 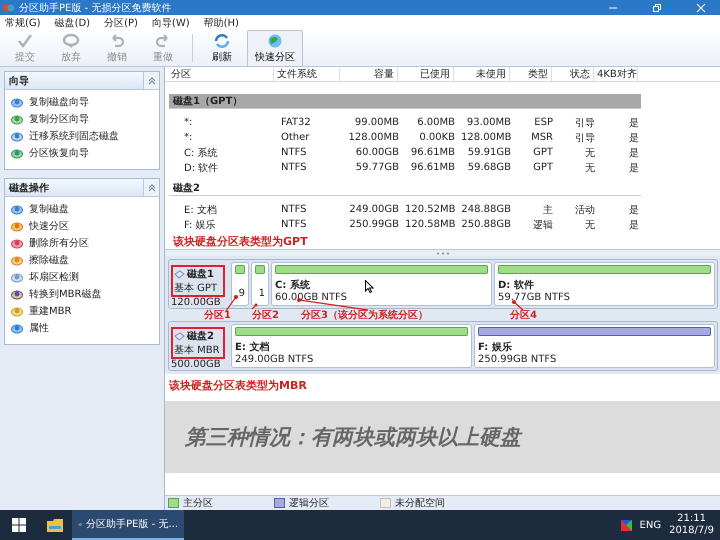 What do you see at coordinates (548, 210) in the screenshot?
I see `table-cell-text: 主` at bounding box center [548, 210].